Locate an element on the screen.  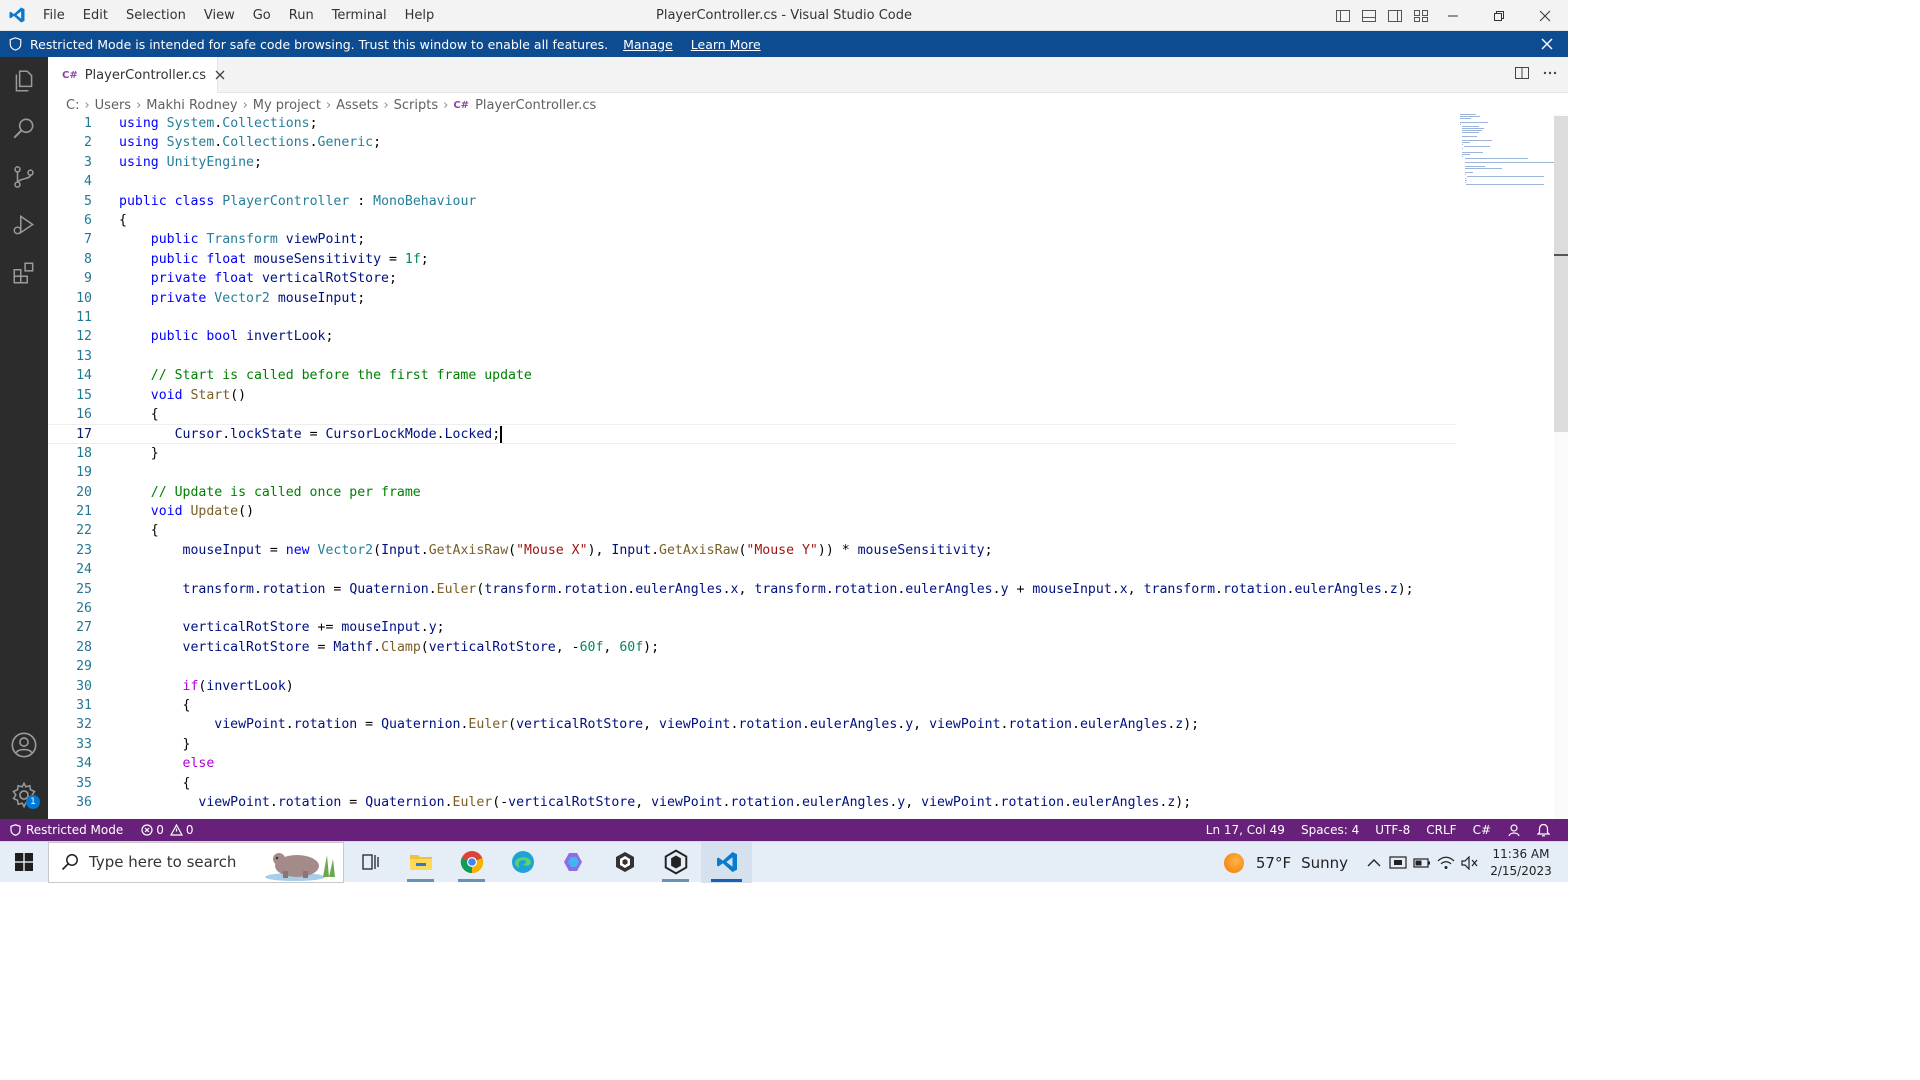
code-line: 20 // Update is called once per frame is located at coordinates (752, 492).